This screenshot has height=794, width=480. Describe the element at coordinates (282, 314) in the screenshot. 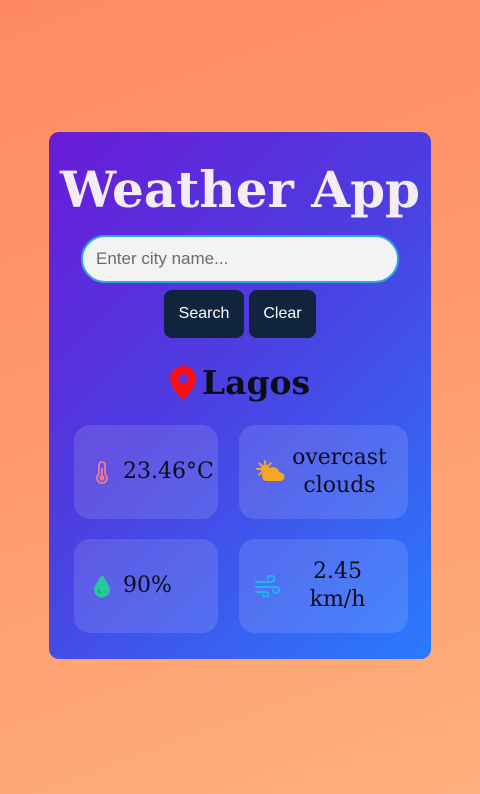

I see `clear-button: Clear` at that location.